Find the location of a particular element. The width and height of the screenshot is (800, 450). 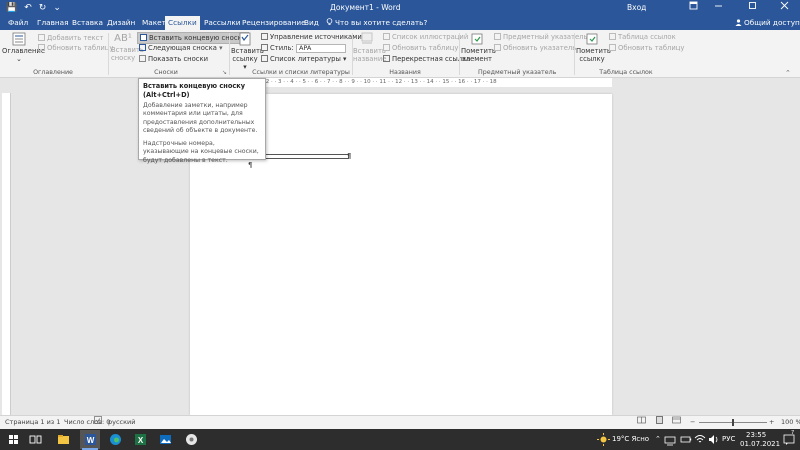

task-view-icon is located at coordinates (35, 439).